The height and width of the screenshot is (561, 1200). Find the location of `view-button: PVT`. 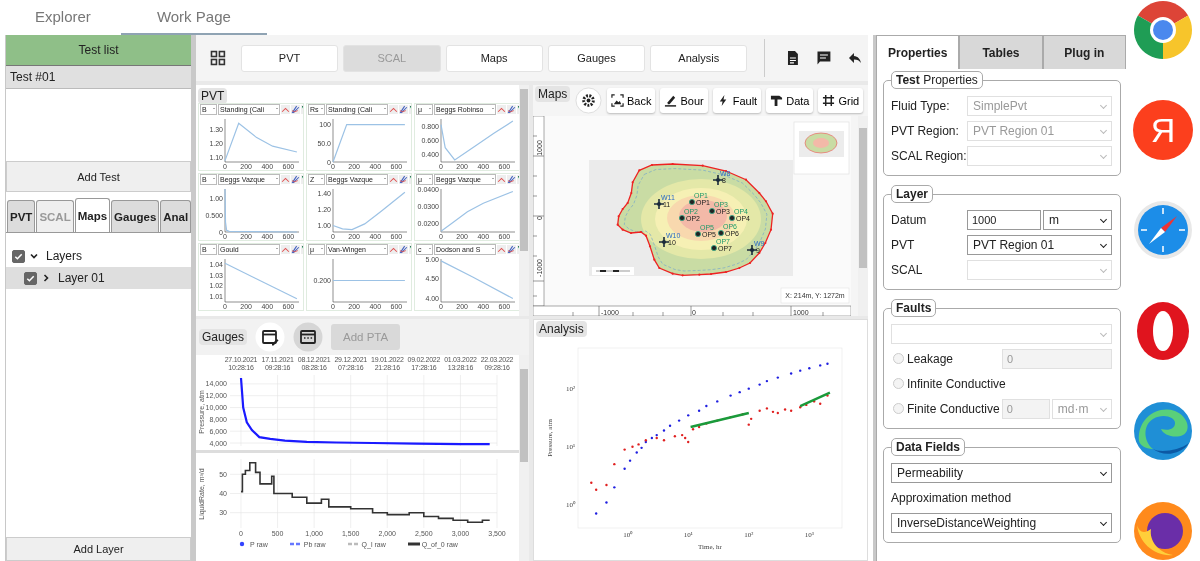

view-button: PVT is located at coordinates (289, 58).